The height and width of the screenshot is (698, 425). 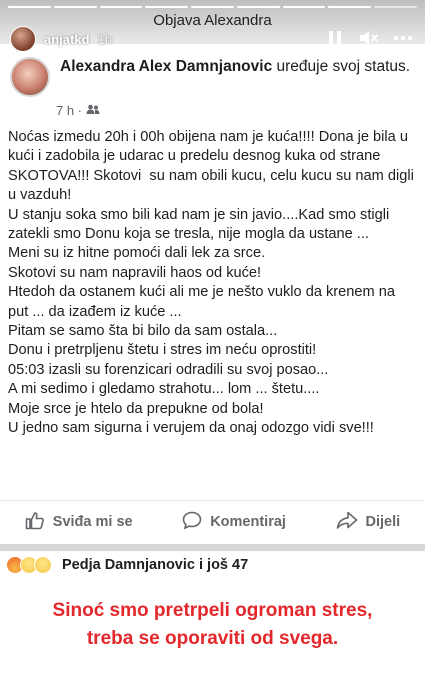 What do you see at coordinates (248, 522) in the screenshot?
I see `comment-label: Komentiraj` at bounding box center [248, 522].